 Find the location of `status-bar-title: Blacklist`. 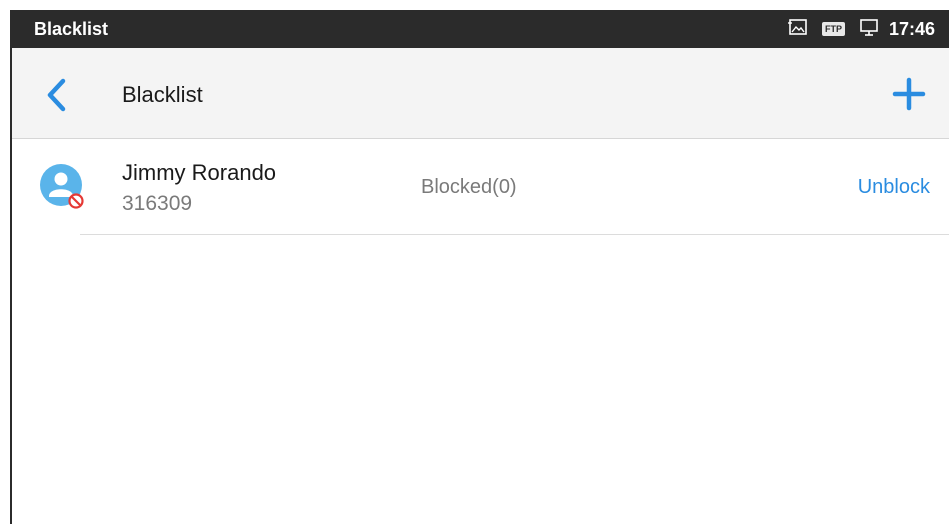

status-bar-title: Blacklist is located at coordinates (71, 29).